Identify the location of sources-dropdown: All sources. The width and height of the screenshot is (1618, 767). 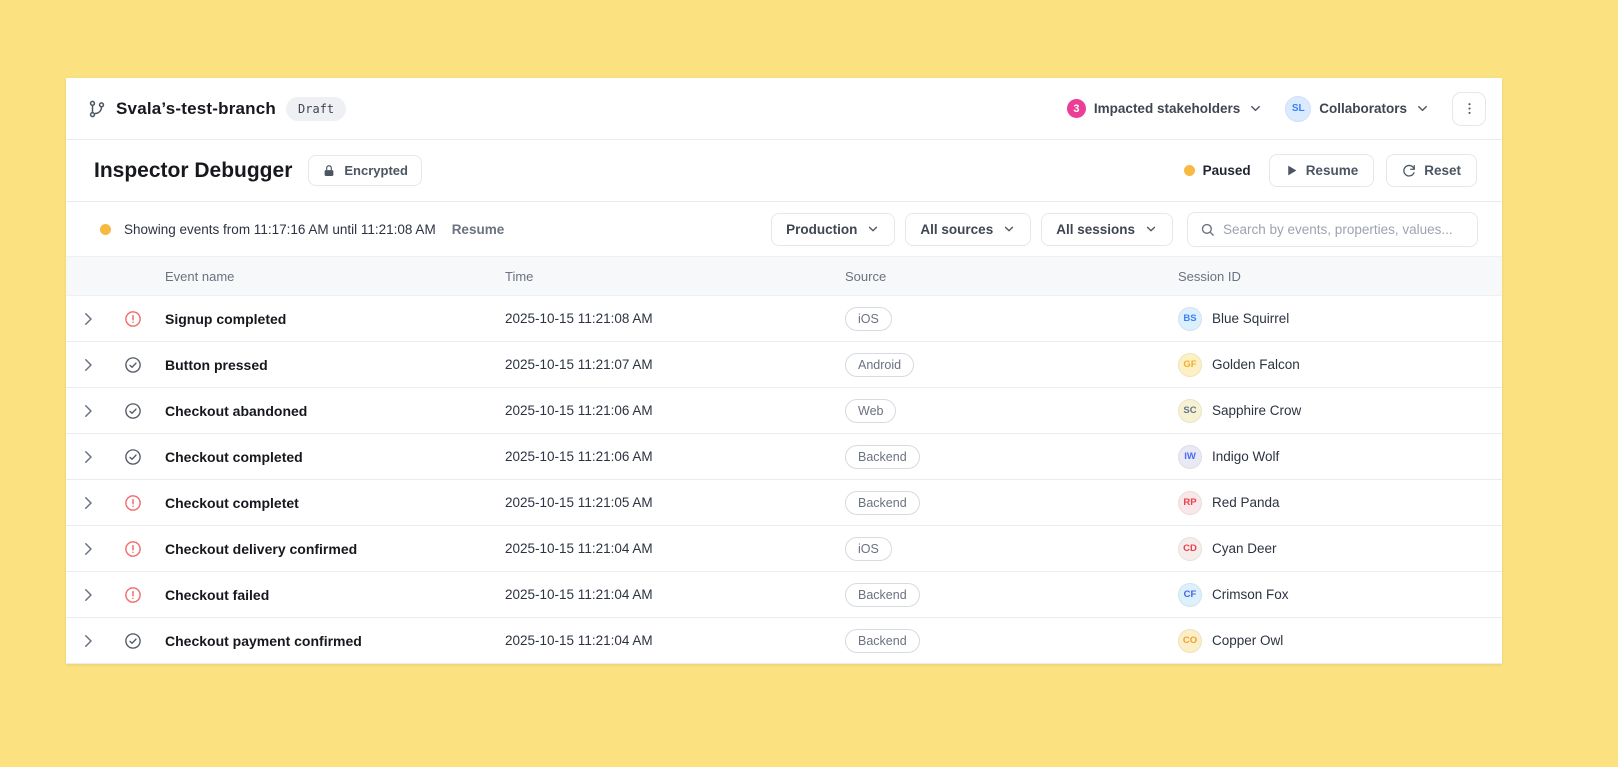
(968, 229).